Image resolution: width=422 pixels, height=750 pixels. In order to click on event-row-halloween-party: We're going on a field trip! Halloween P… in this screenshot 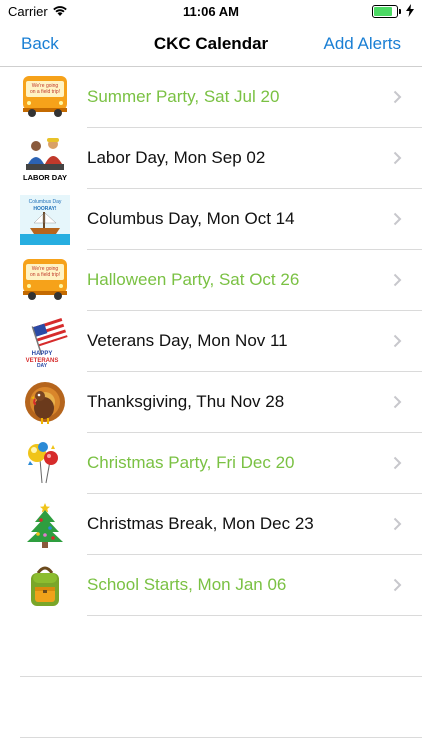, I will do `click(211, 280)`.